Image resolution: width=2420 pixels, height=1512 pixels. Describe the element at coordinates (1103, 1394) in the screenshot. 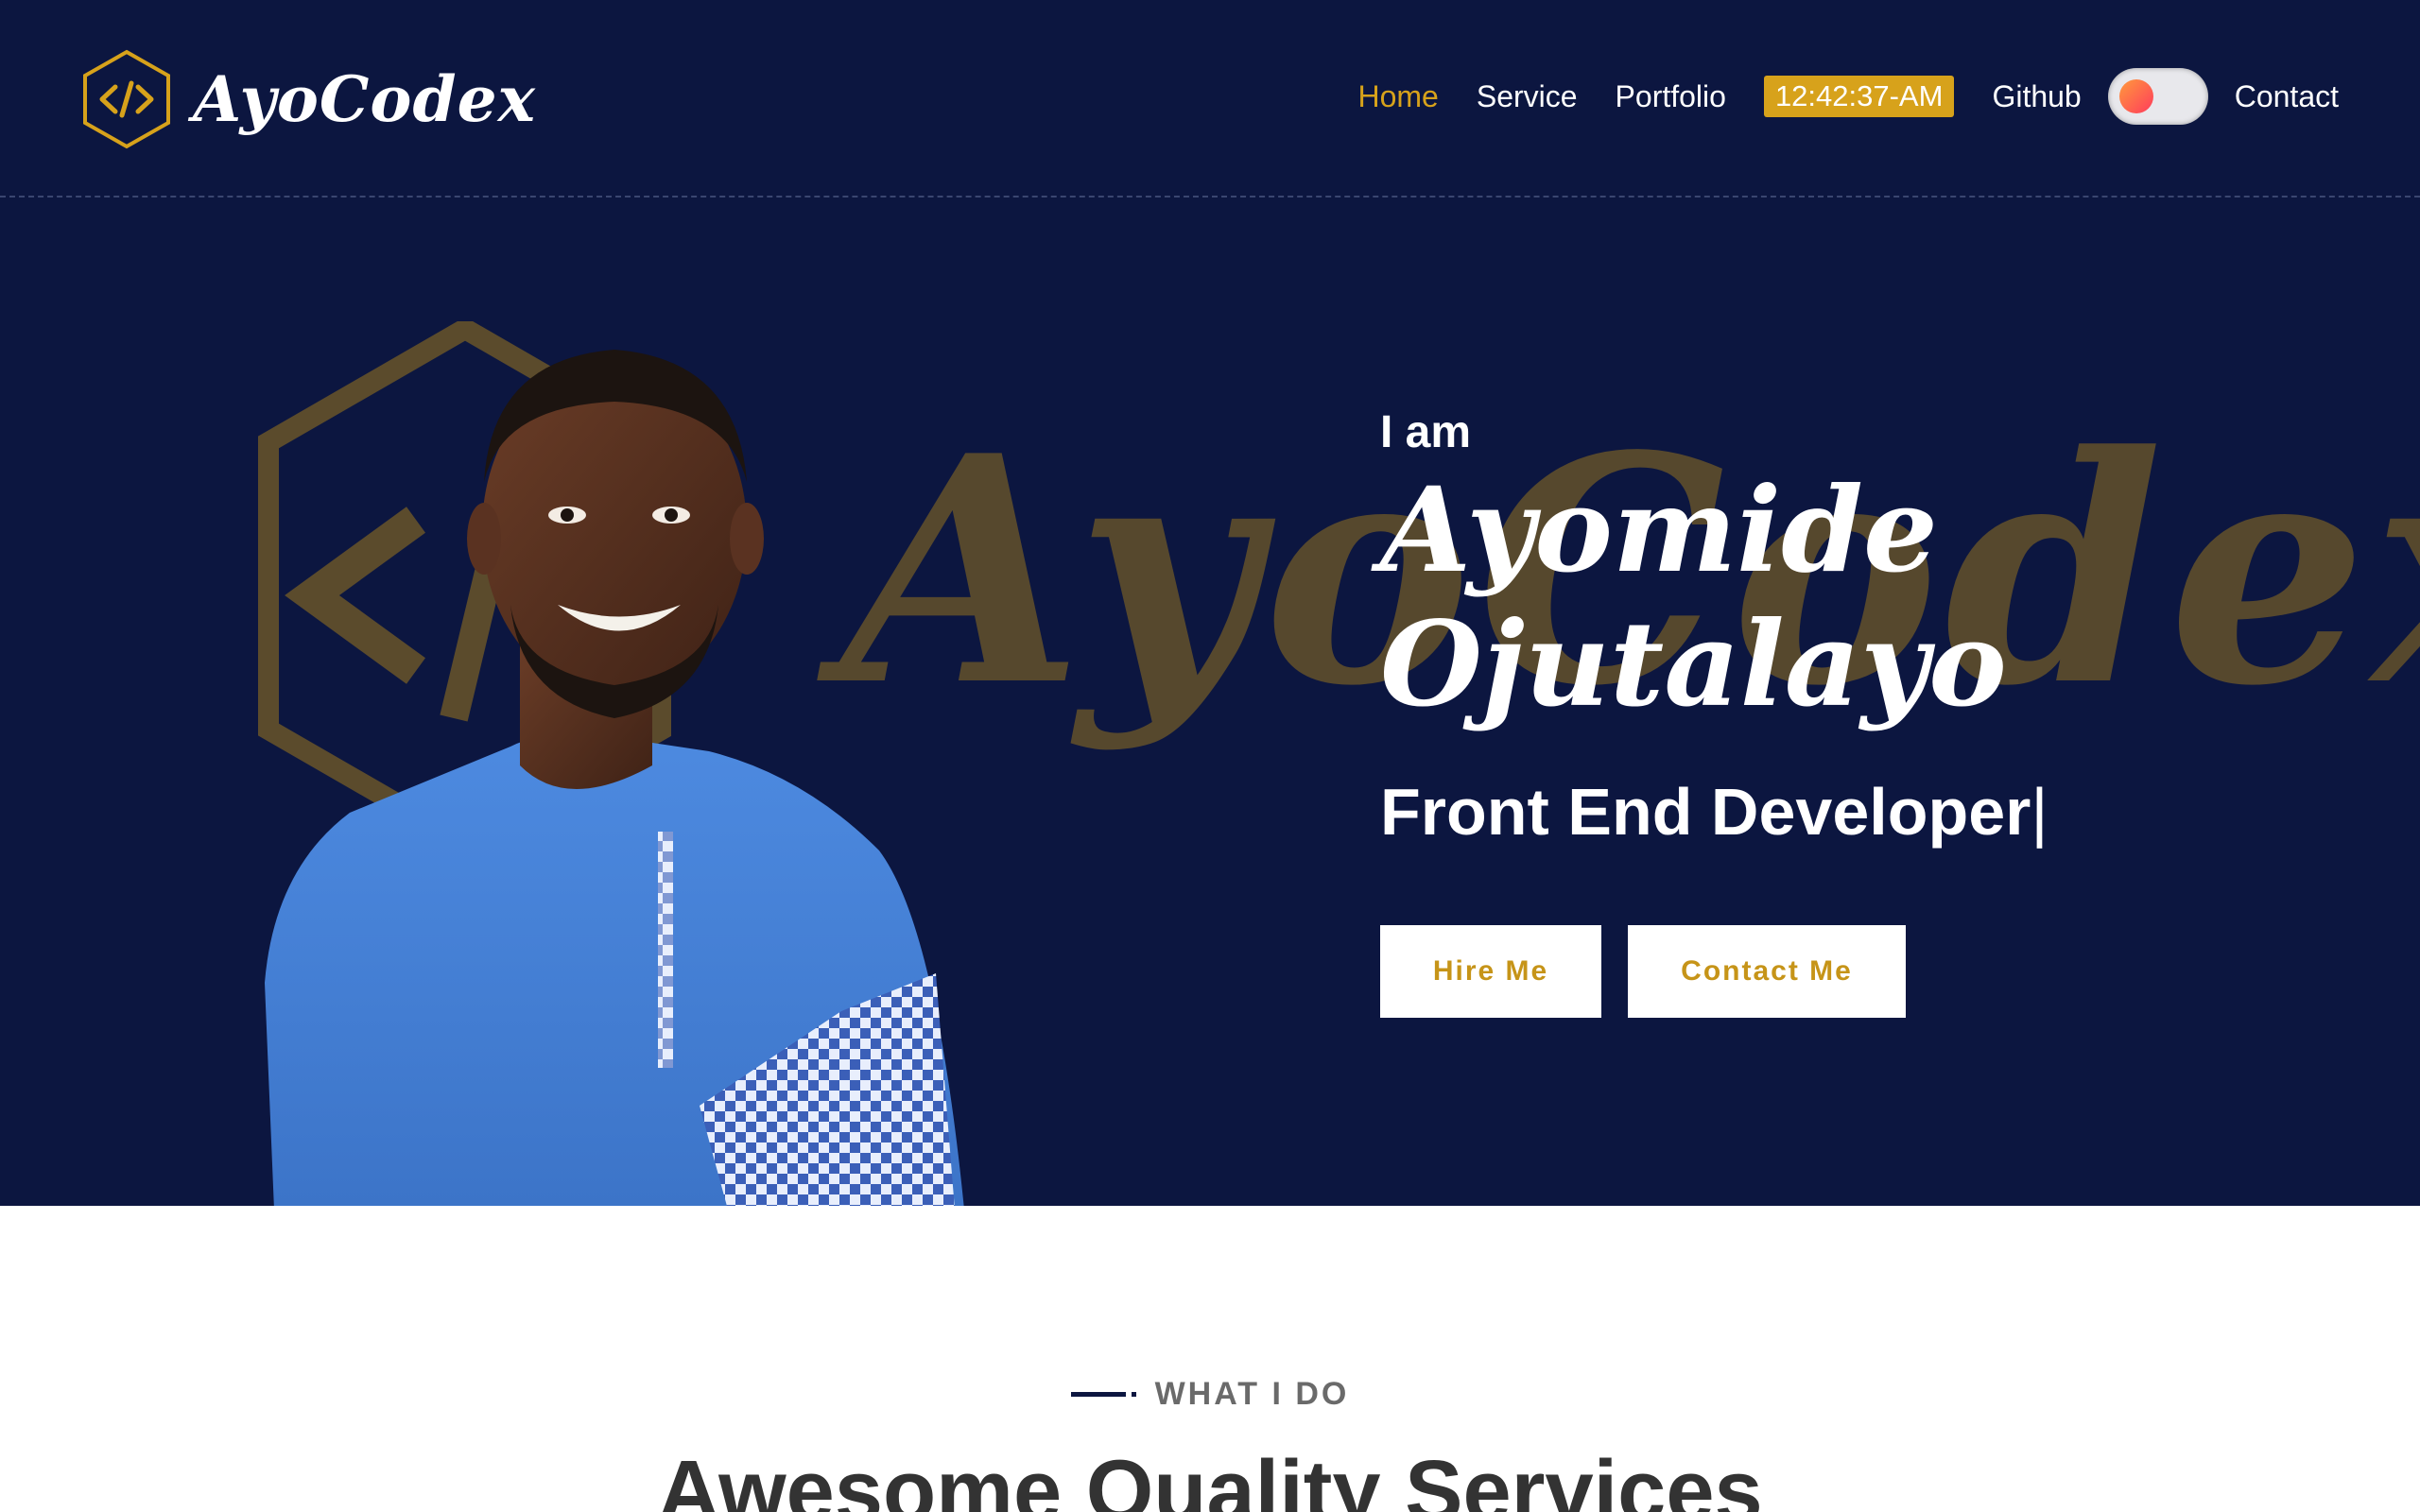

I see `eyebrow-line-icon` at that location.